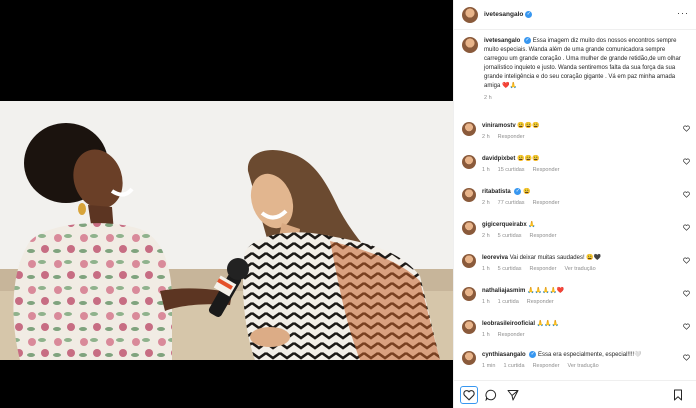 The width and height of the screenshot is (696, 408). Describe the element at coordinates (577, 131) in the screenshot. I see `comment-item: viniramostv 😩😩😩 2 h Responder` at that location.